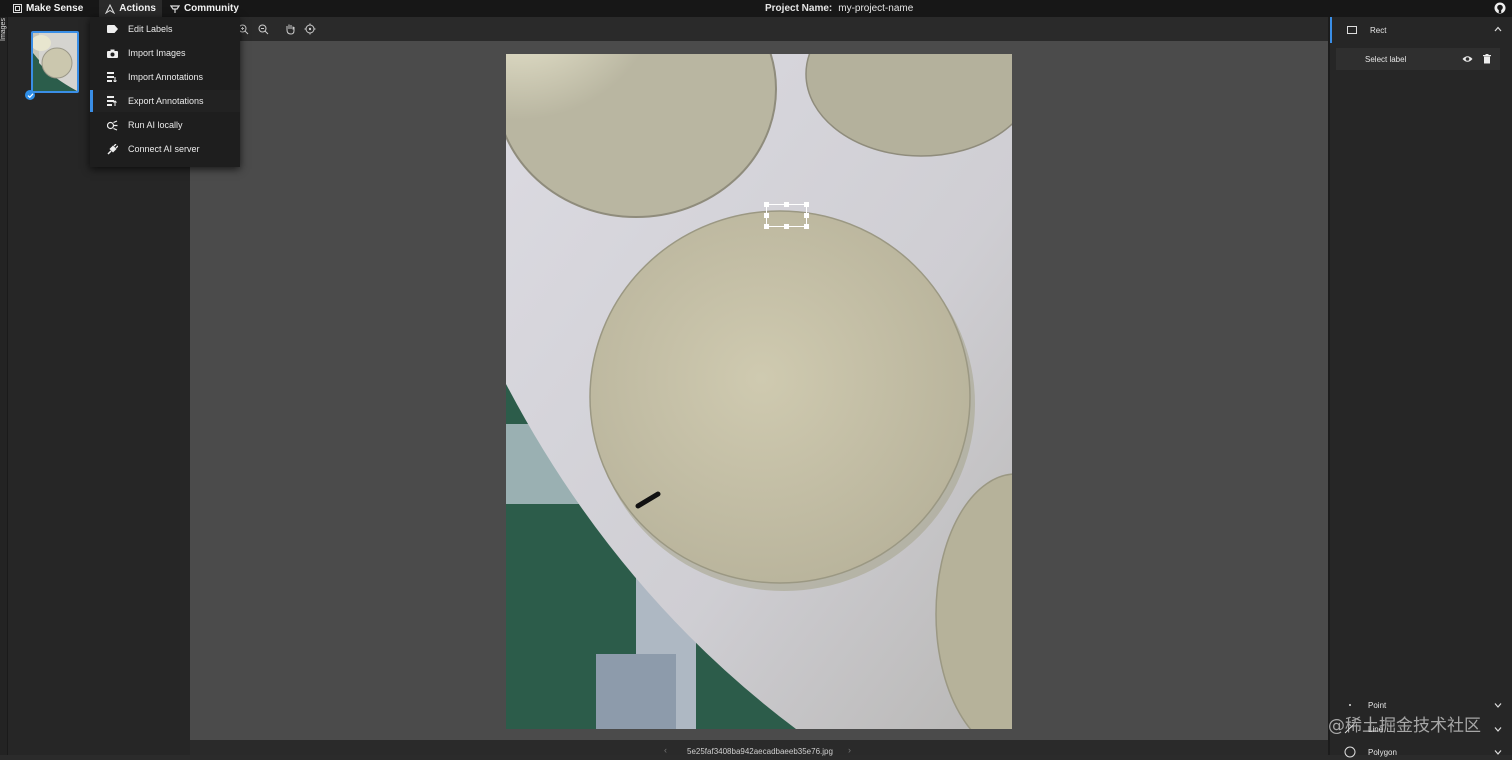 Image resolution: width=1512 pixels, height=760 pixels. I want to click on chevron-up-icon, so click(1498, 29).